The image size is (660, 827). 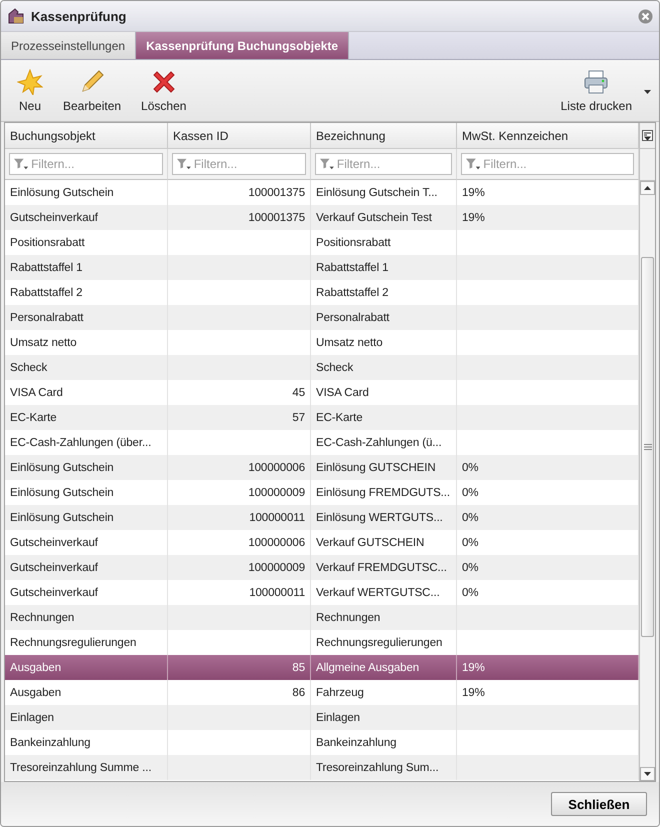 What do you see at coordinates (384, 217) in the screenshot?
I see `table-cell: Verkauf Gutschein Test` at bounding box center [384, 217].